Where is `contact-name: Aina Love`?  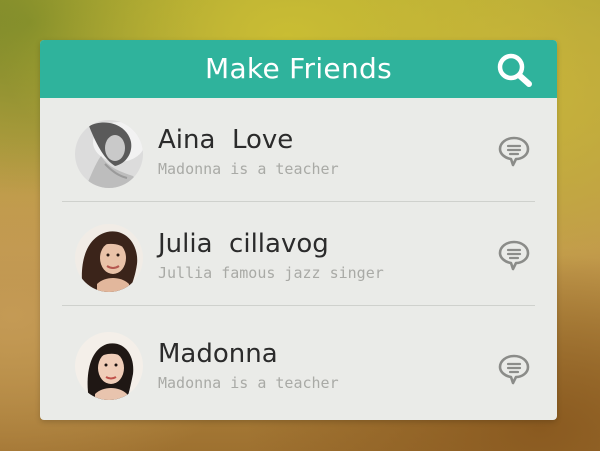 contact-name: Aina Love is located at coordinates (226, 140).